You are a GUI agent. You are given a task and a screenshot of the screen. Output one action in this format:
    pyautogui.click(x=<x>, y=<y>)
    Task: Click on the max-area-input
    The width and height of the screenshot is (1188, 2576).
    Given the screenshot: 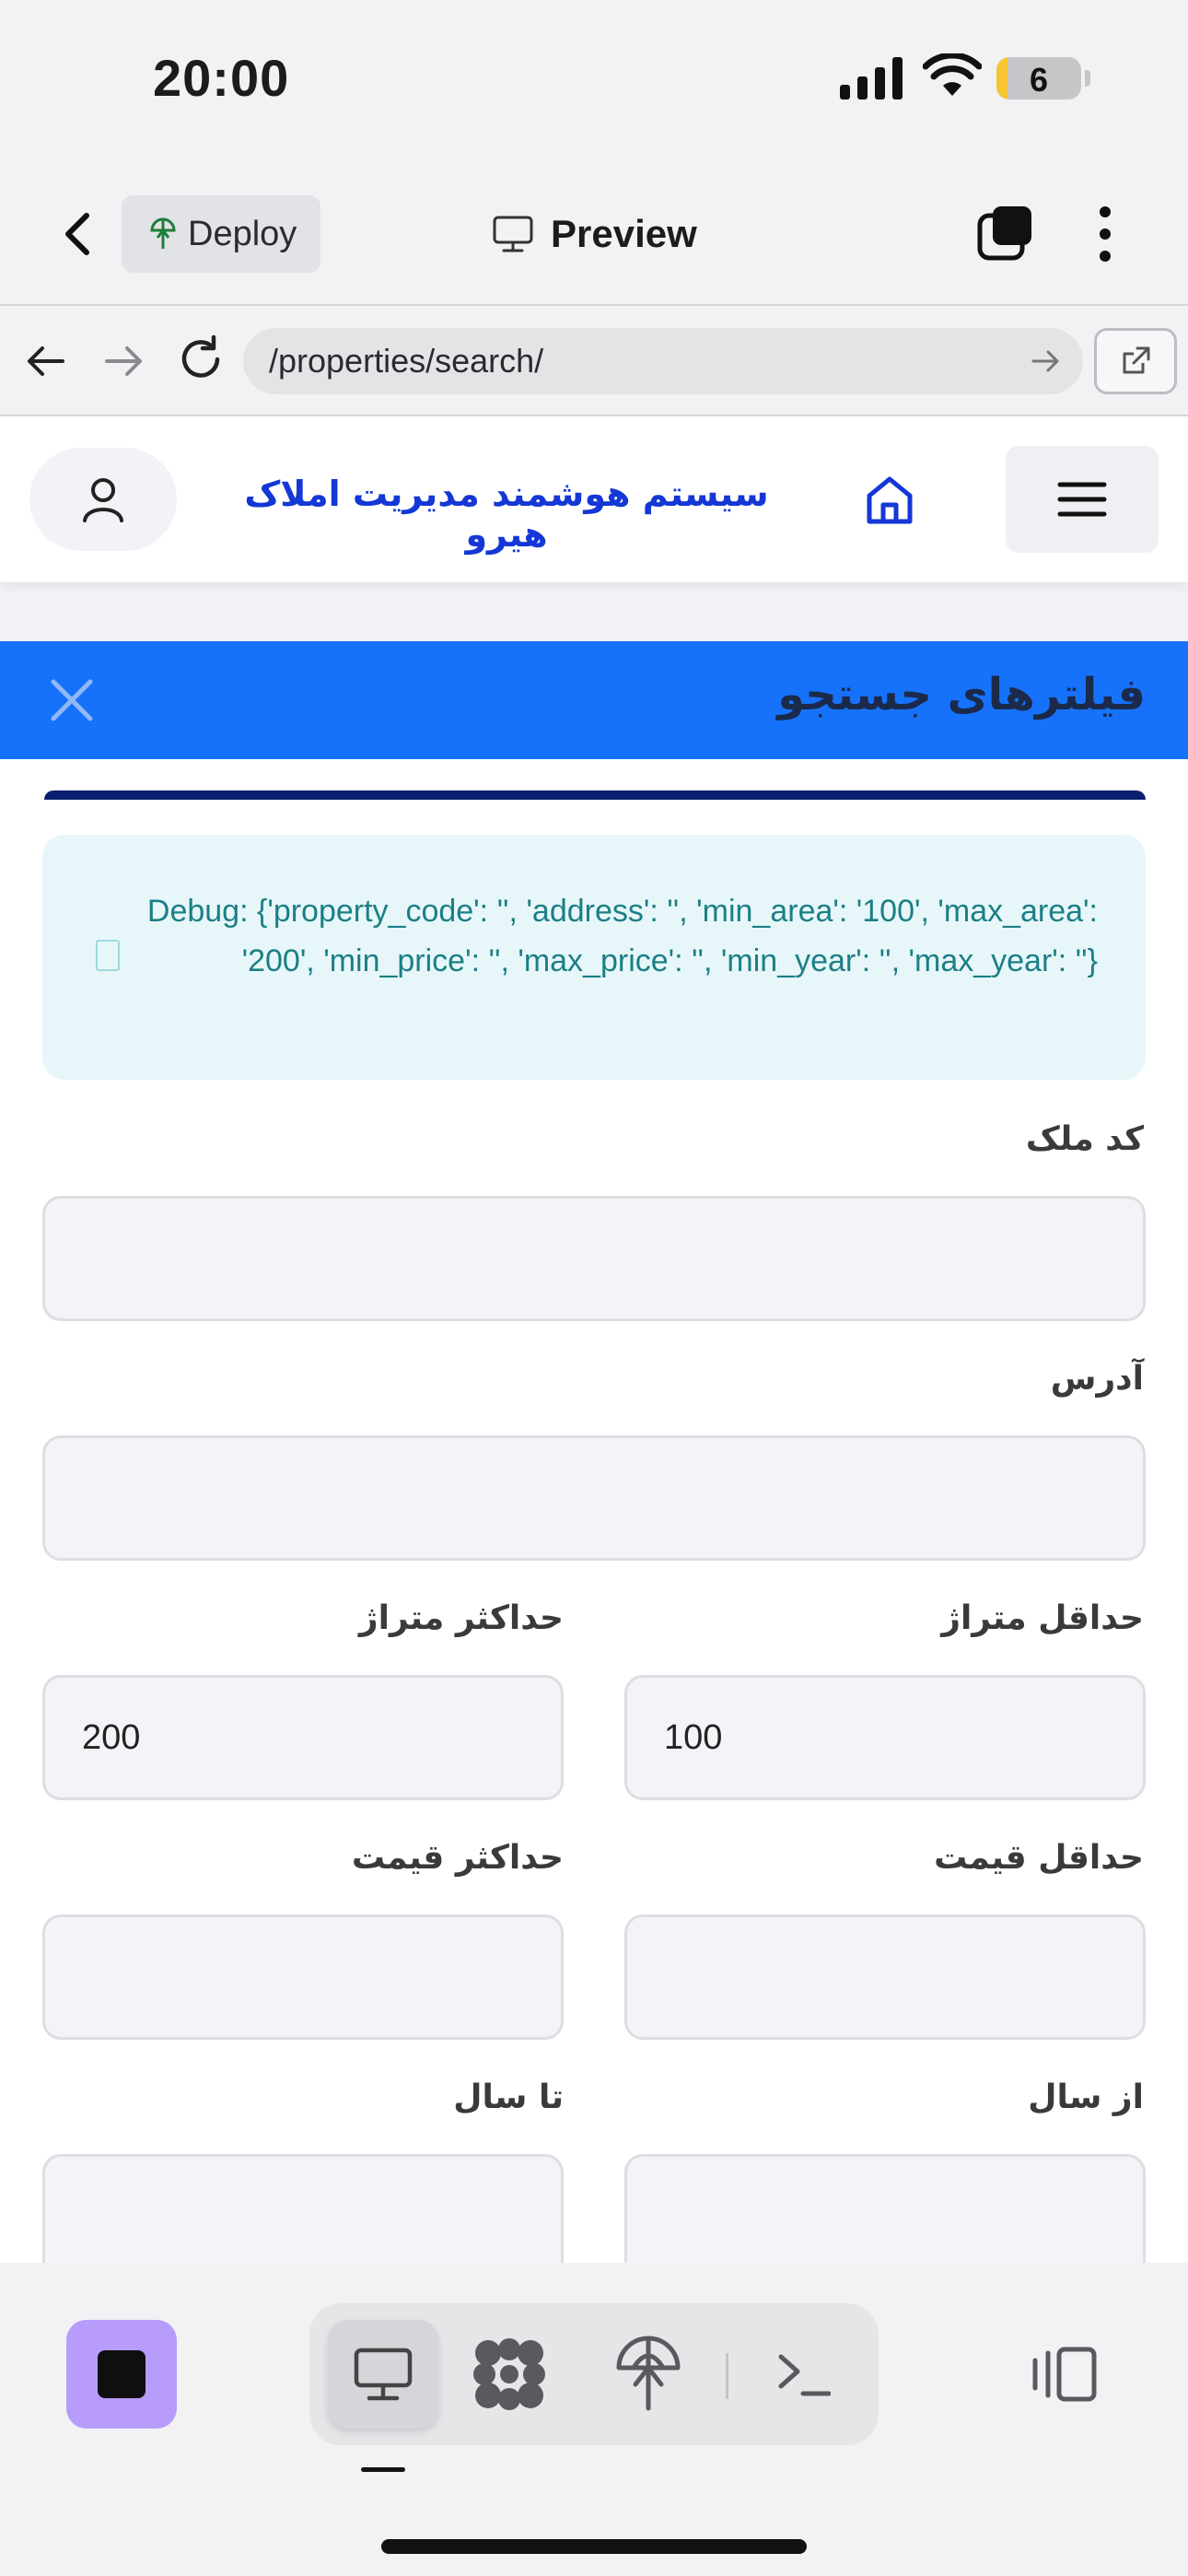 What is the action you would take?
    pyautogui.click(x=303, y=1737)
    